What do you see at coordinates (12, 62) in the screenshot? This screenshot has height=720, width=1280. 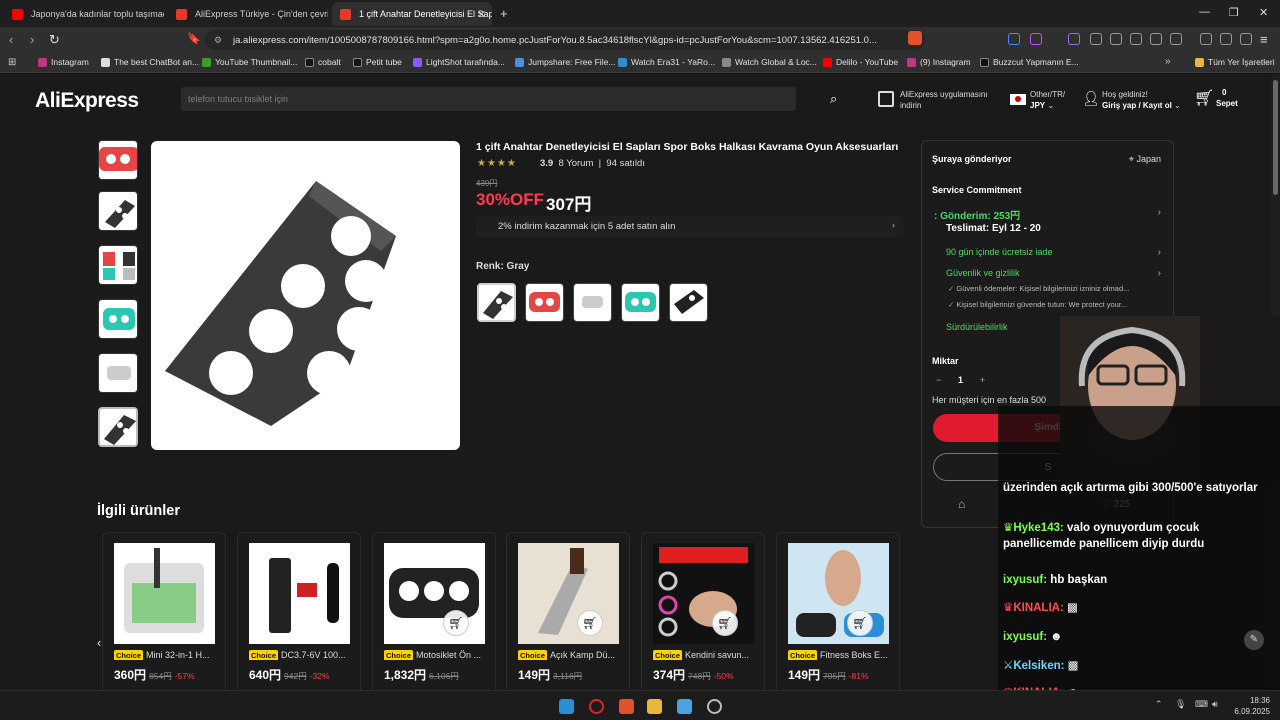 I see `apps-icon: ⊞` at bounding box center [12, 62].